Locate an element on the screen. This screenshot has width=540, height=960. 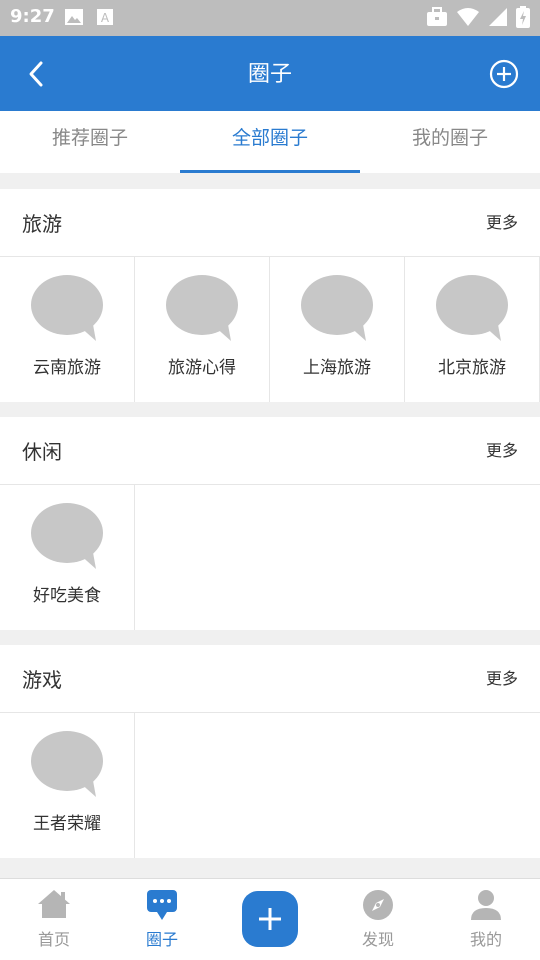
status-system-icons is located at coordinates (478, 17).